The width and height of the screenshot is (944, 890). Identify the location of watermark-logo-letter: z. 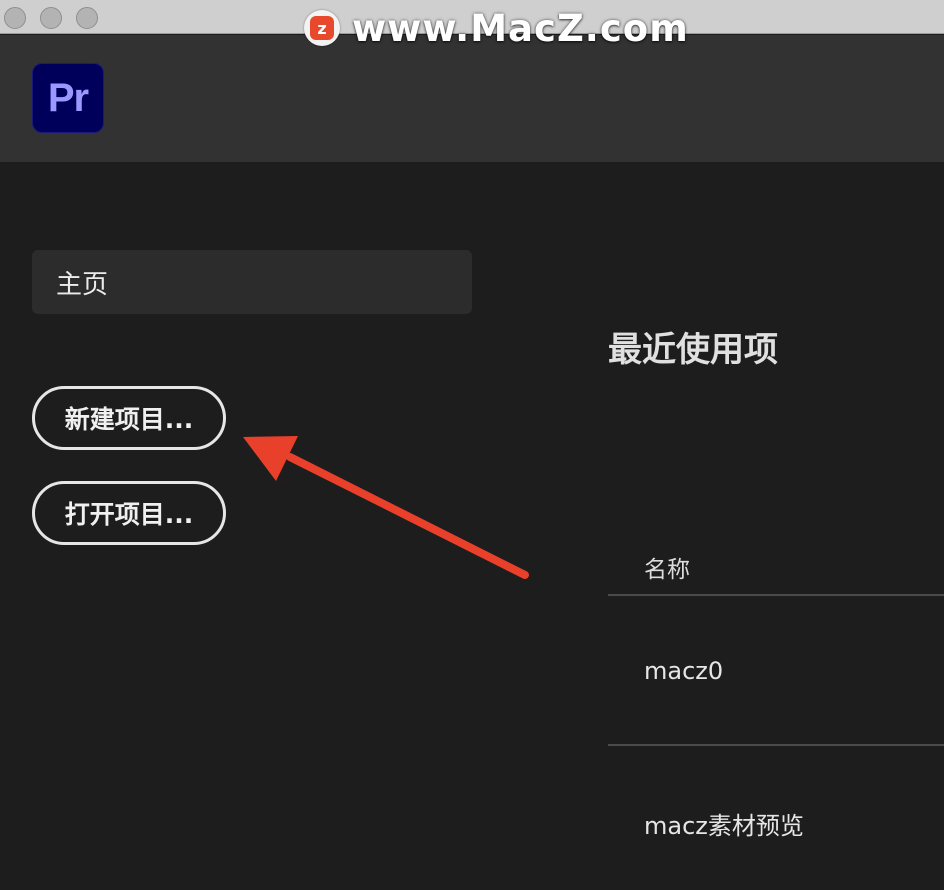
(322, 28).